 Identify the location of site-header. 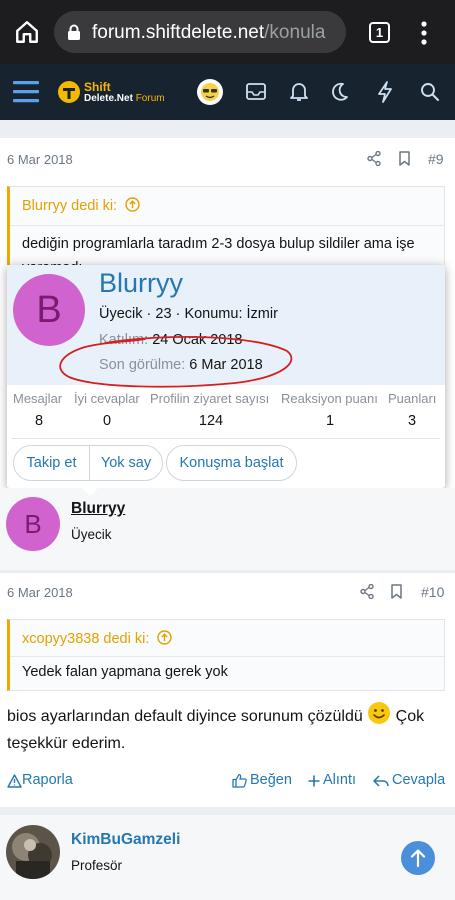
(227, 92).